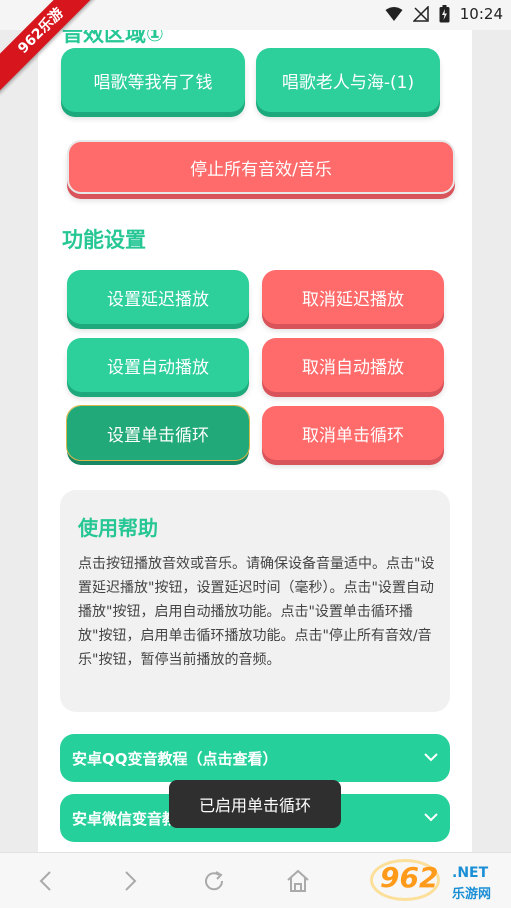  Describe the element at coordinates (158, 435) in the screenshot. I see `button-label: 设置单击循环` at that location.